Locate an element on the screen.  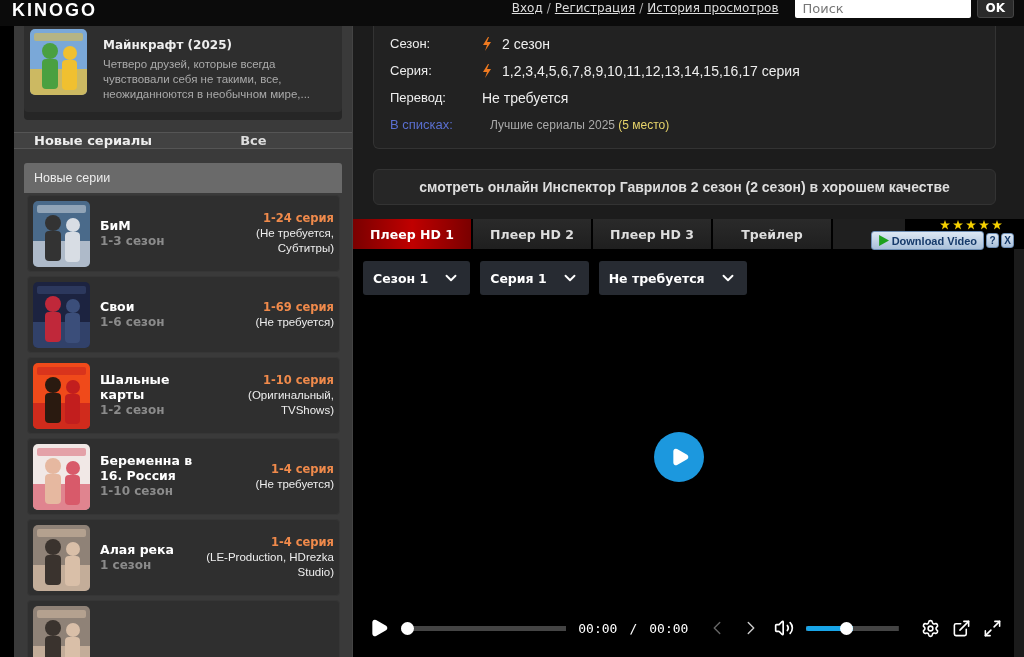
featured-title: Майнкрафт (2025) is located at coordinates (168, 45).